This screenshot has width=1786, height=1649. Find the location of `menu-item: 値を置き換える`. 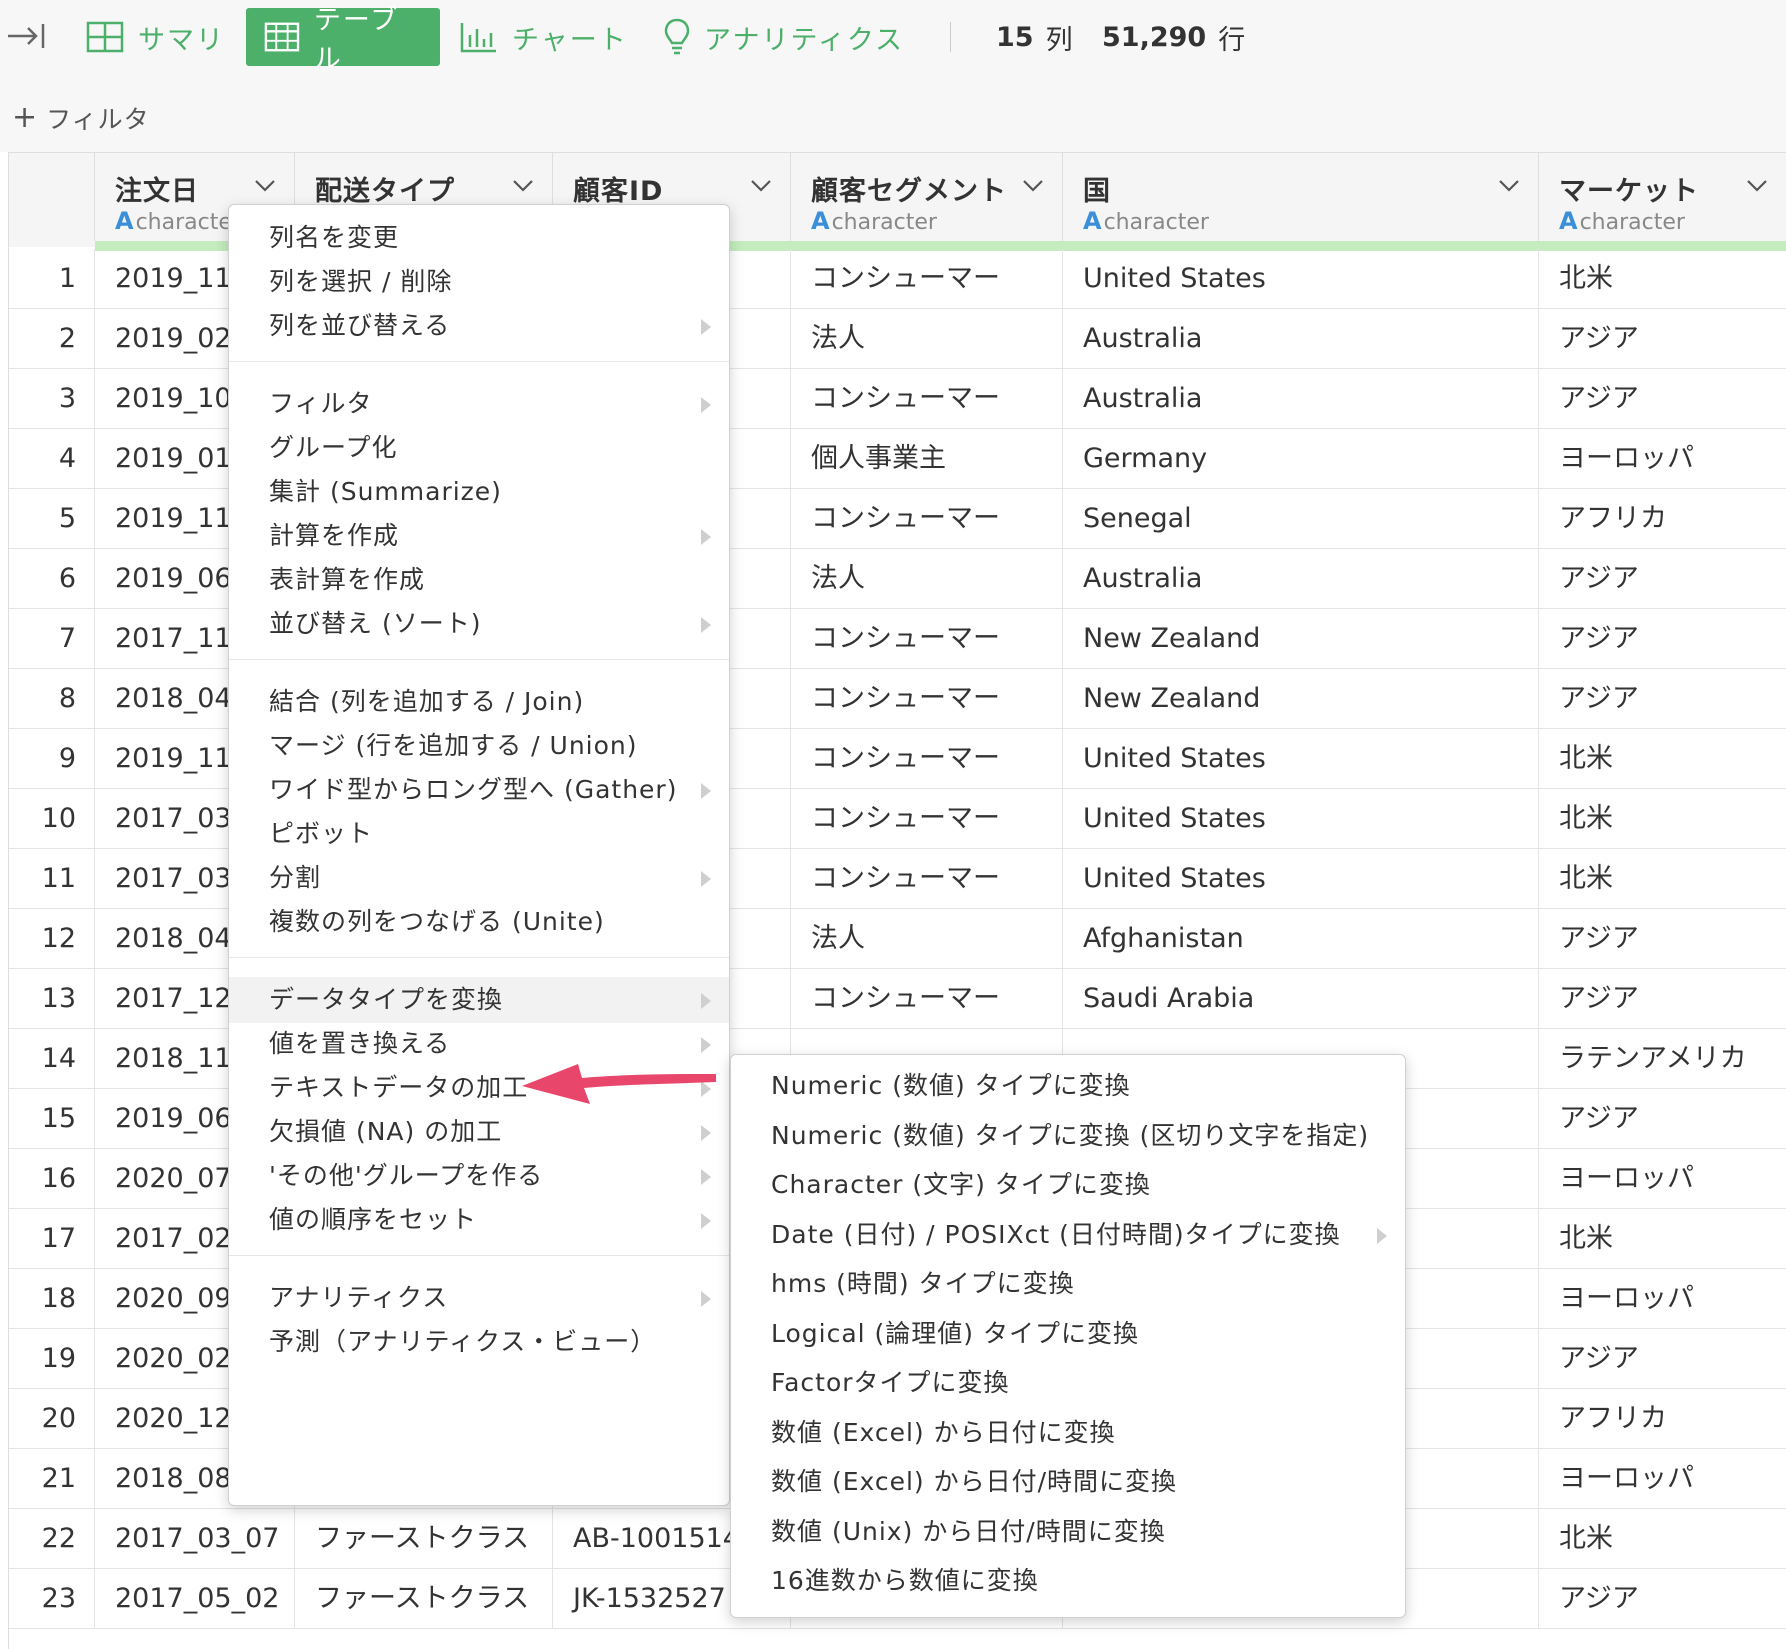

menu-item: 値を置き換える is located at coordinates (479, 1044).